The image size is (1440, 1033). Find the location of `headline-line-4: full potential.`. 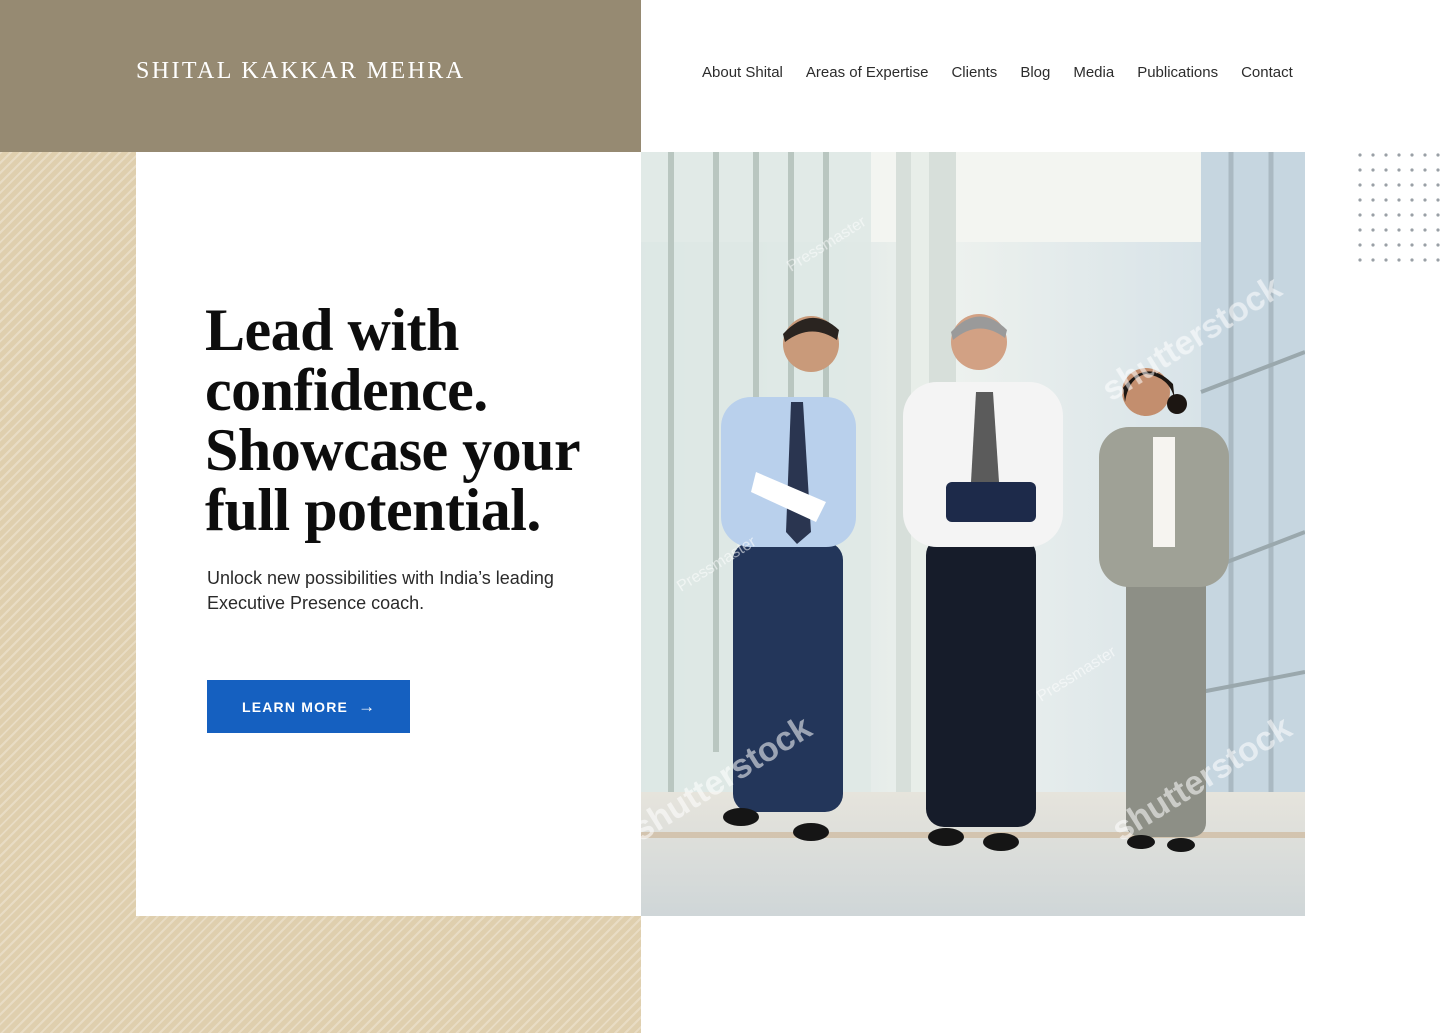

headline-line-4: full potential. is located at coordinates (373, 510).